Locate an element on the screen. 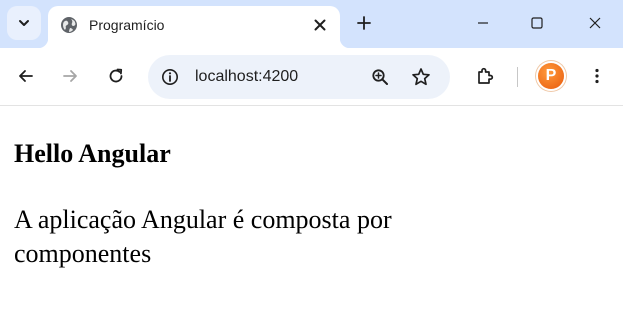 The height and width of the screenshot is (327, 623). menu-button is located at coordinates (597, 76).